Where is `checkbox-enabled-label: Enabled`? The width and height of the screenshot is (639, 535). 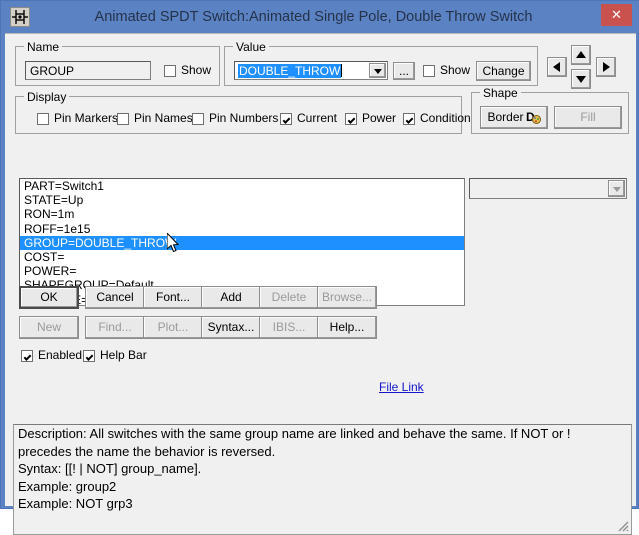
checkbox-enabled-label: Enabled is located at coordinates (60, 355).